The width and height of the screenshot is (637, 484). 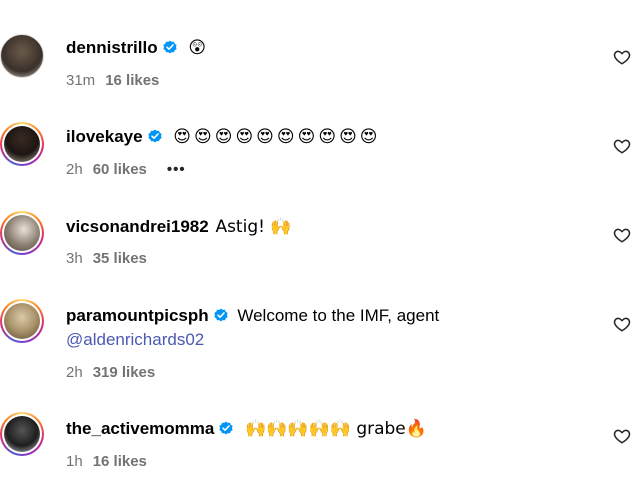 What do you see at coordinates (74, 461) in the screenshot?
I see `comment-time: 1h` at bounding box center [74, 461].